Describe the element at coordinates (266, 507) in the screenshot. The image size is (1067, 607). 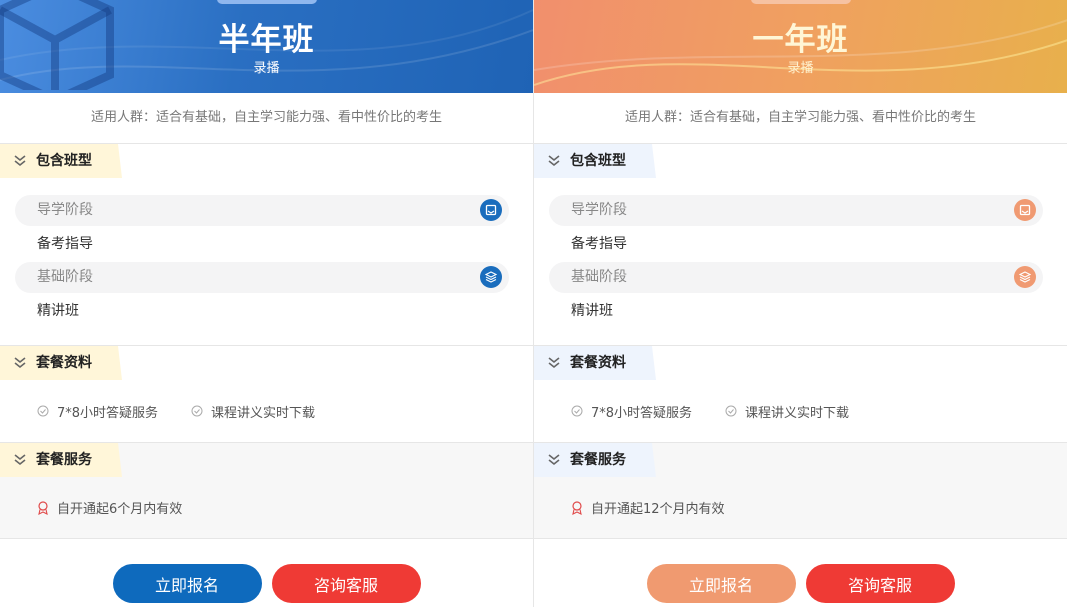
I see `service-item: 自开通起6个月内有效` at that location.